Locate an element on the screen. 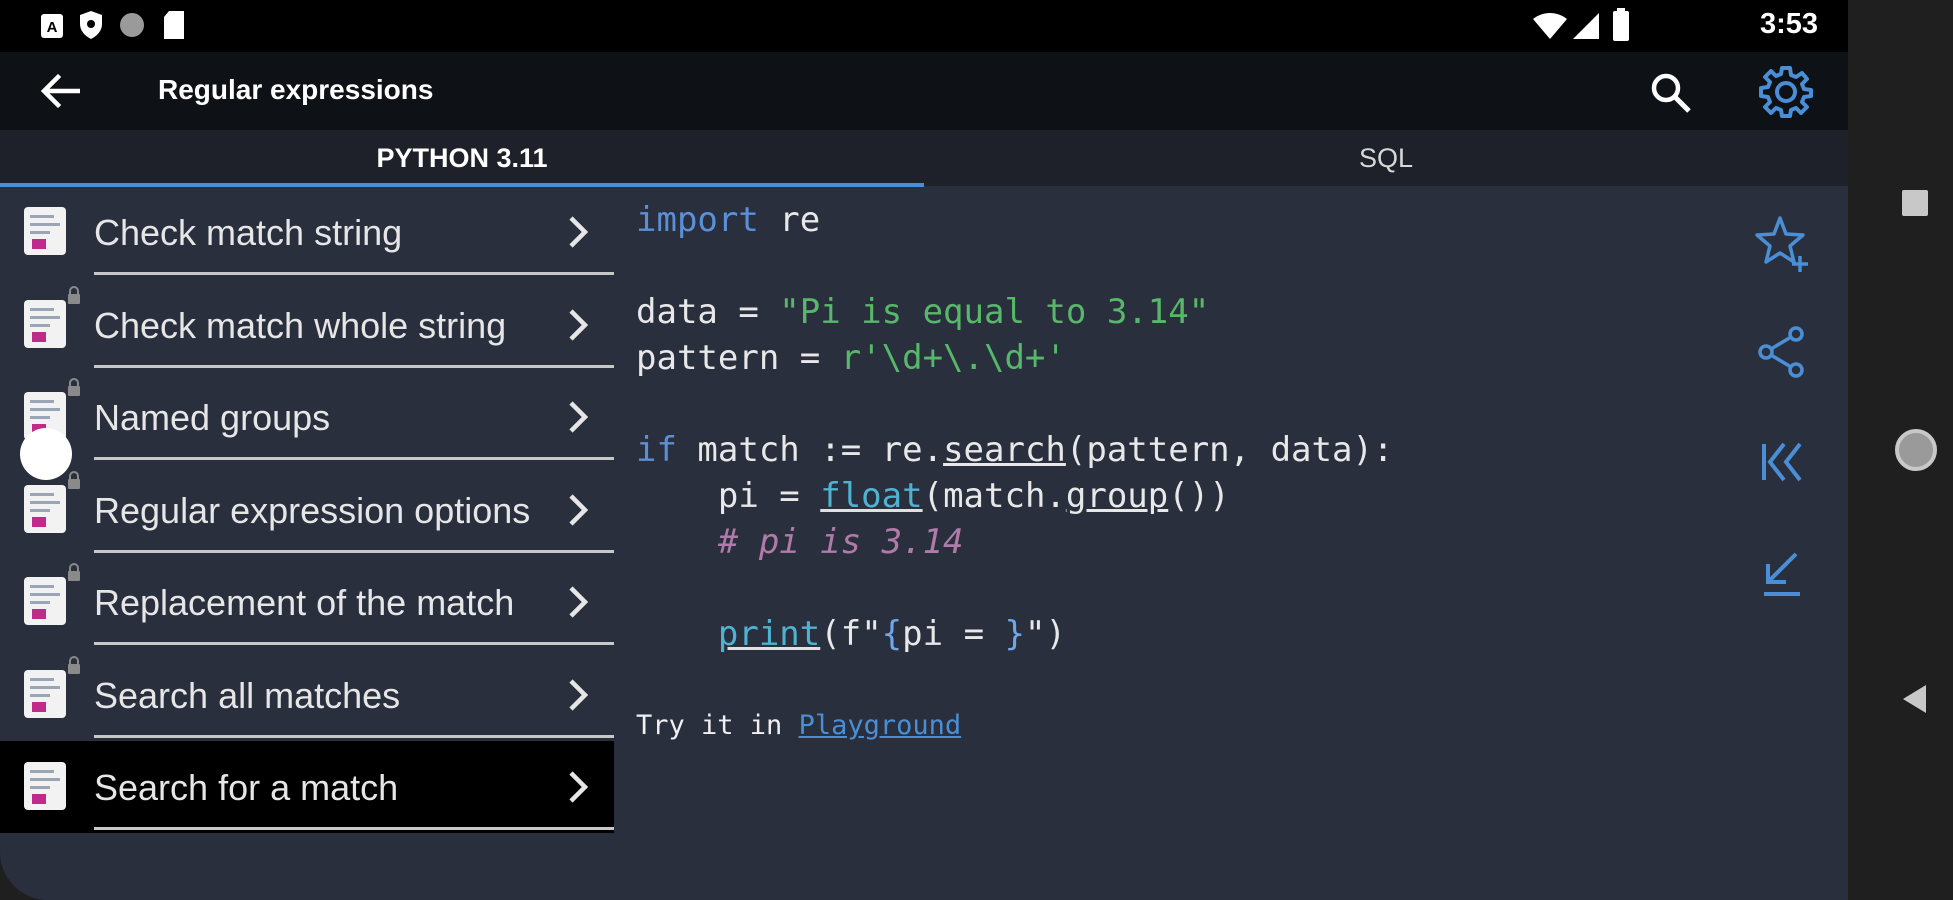  list-item: Replacement of the match is located at coordinates (307, 602).